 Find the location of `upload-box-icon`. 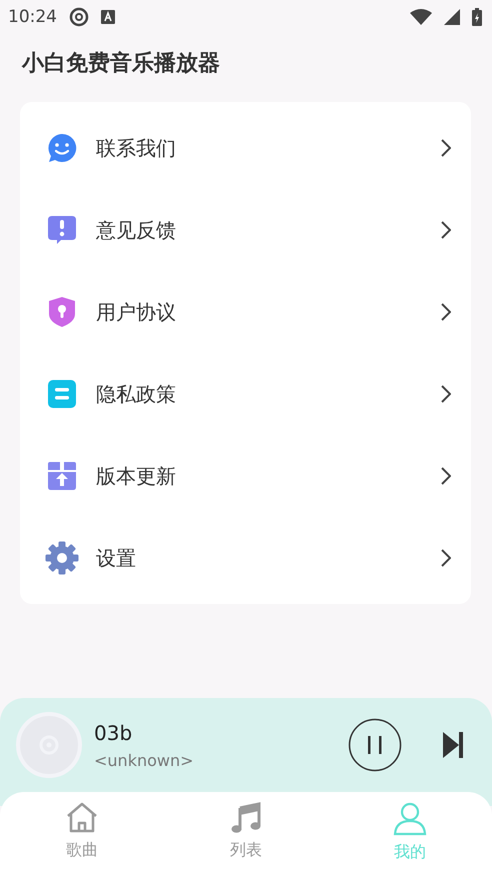

upload-box-icon is located at coordinates (62, 476).